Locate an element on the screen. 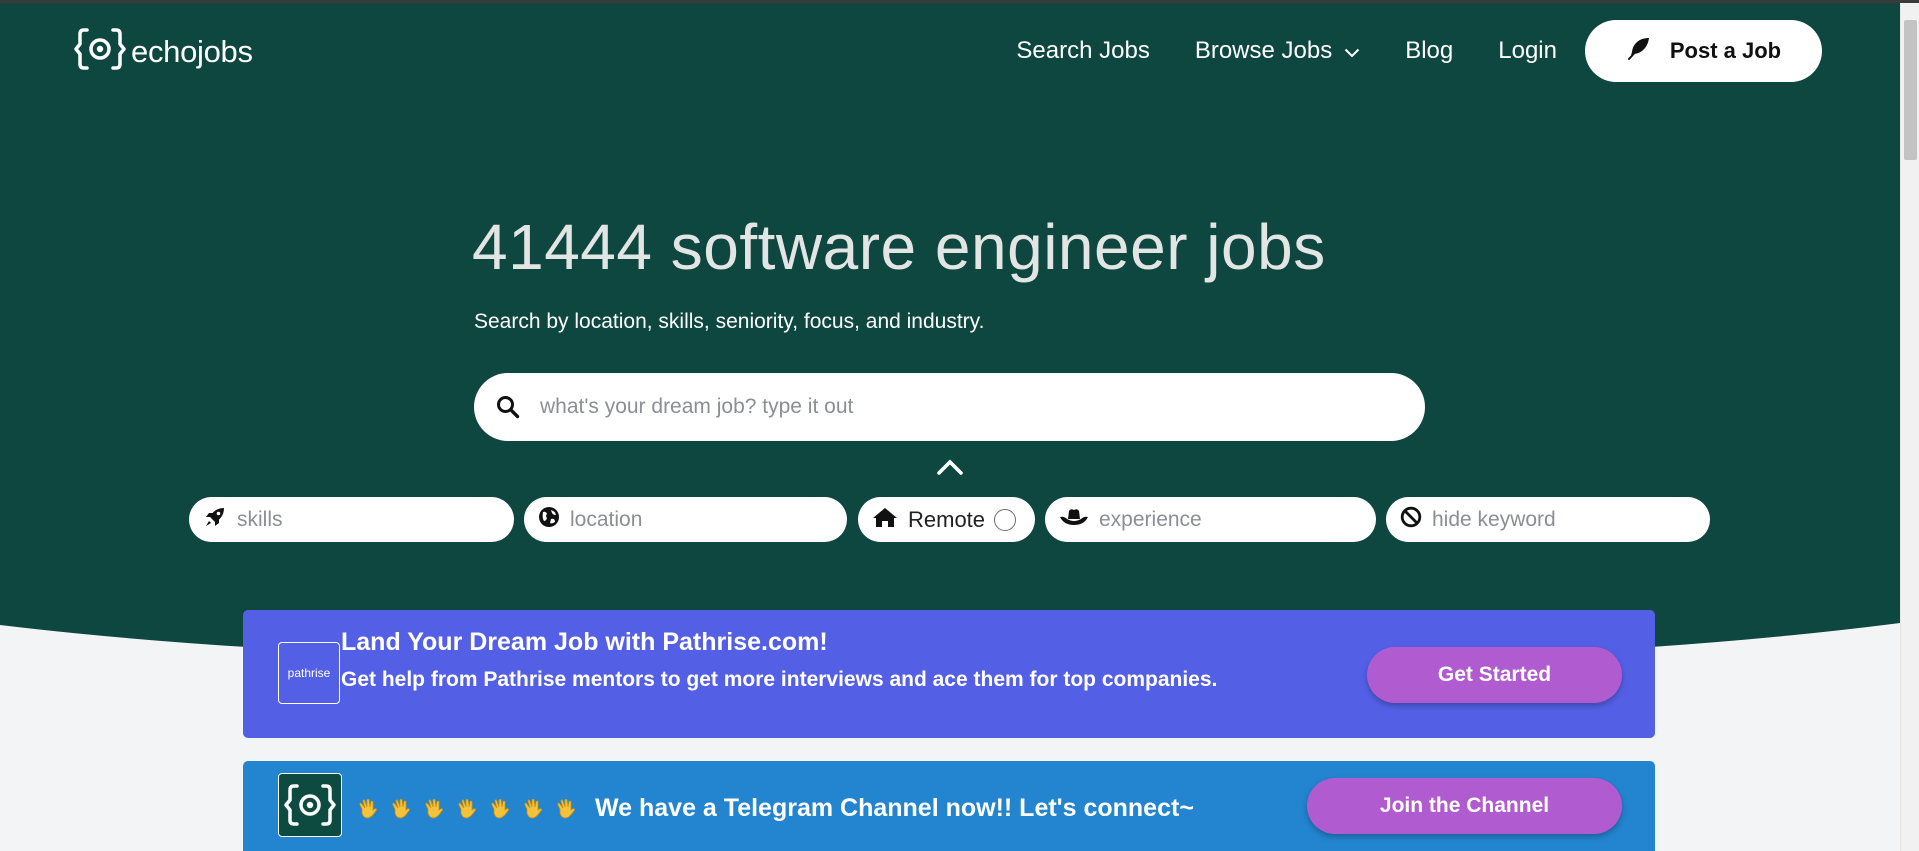  nav-blog-label: Blog is located at coordinates (1429, 50).